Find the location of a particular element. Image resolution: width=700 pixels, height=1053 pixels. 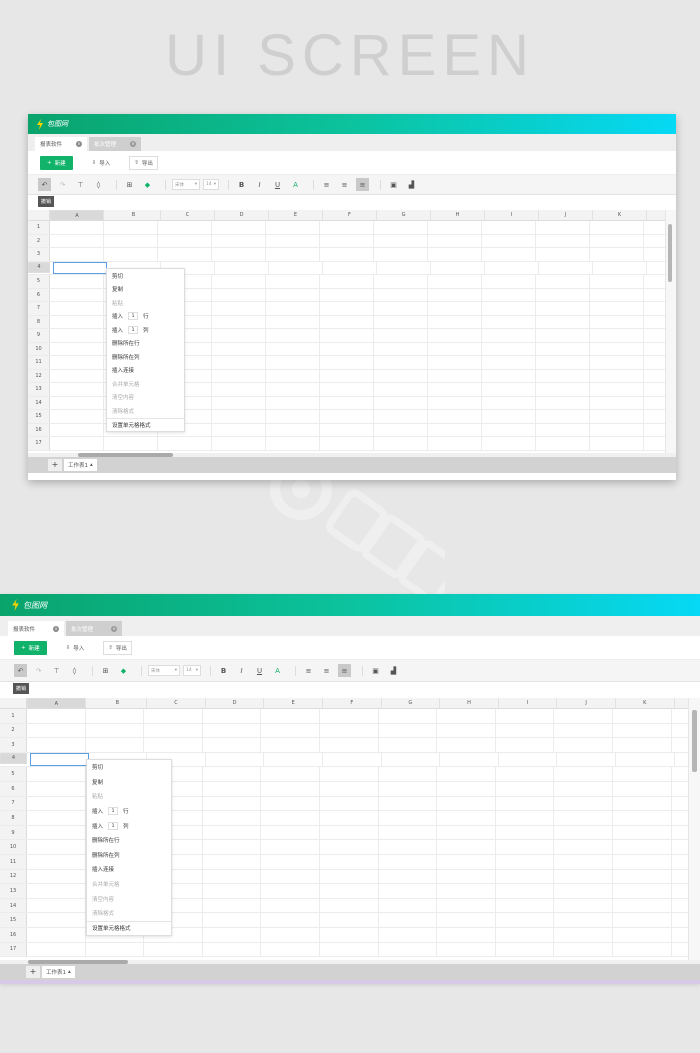

column-header: E is located at coordinates (296, 215).